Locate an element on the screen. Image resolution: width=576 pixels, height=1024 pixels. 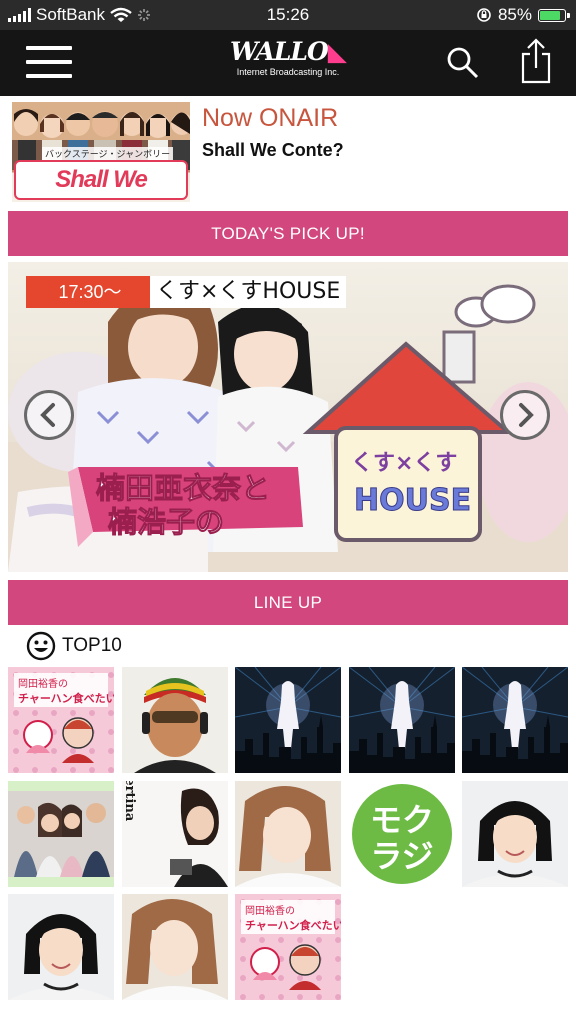
carousel-next-button is located at coordinates (525, 415).